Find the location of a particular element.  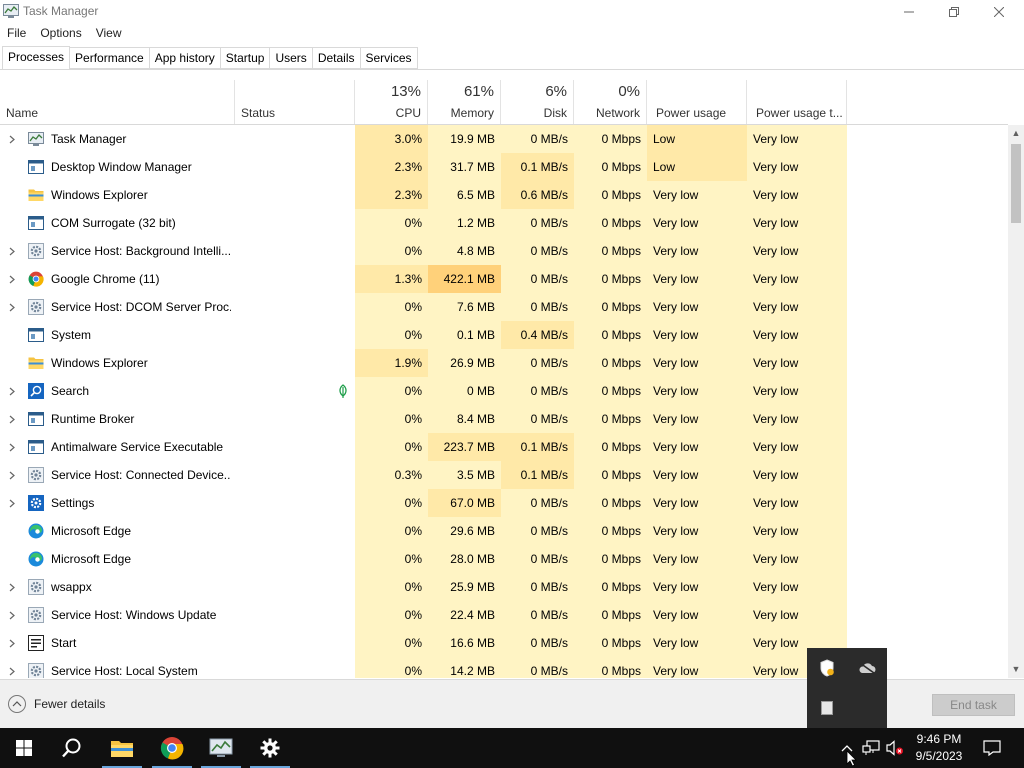

onedrive-offline-icon is located at coordinates (867, 668).